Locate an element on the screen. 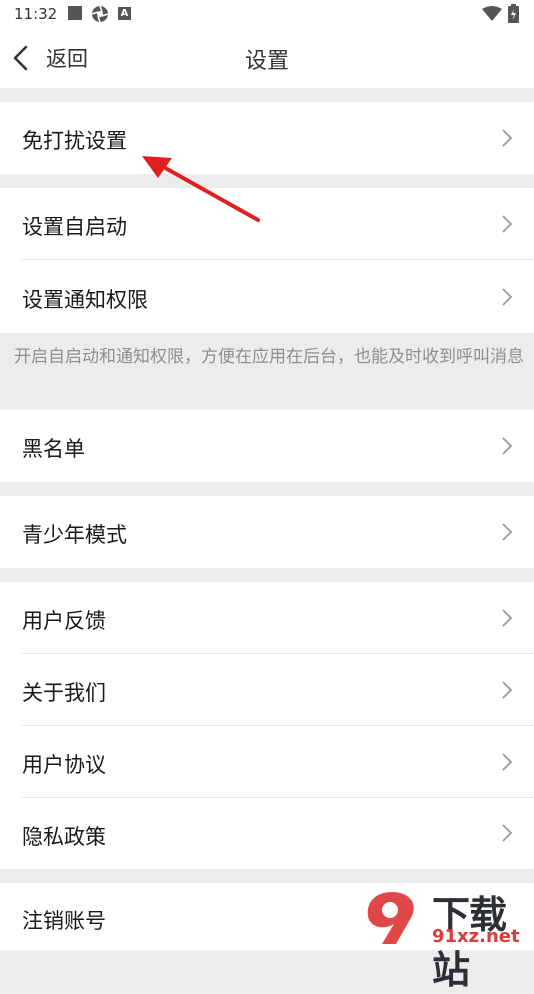 The height and width of the screenshot is (994, 534). annotation-arrow is located at coordinates (201, 189).